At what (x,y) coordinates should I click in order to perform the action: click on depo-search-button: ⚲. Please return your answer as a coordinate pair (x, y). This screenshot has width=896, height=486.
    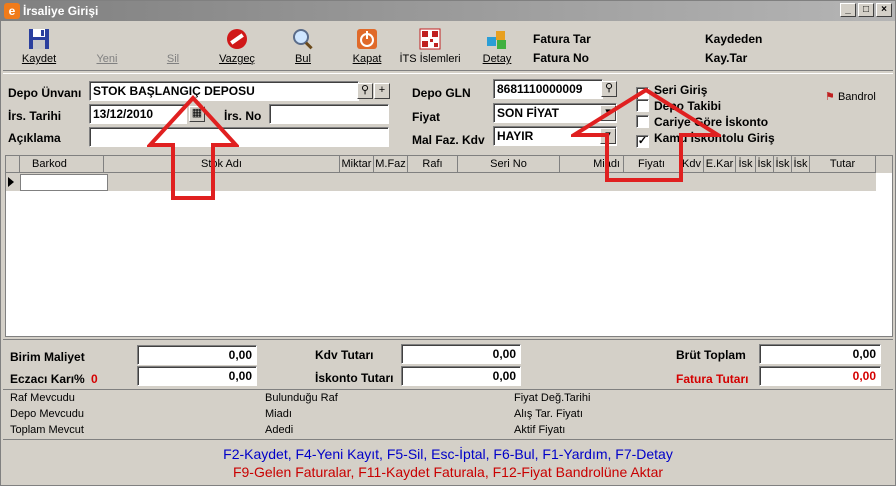
    Looking at the image, I should click on (365, 91).